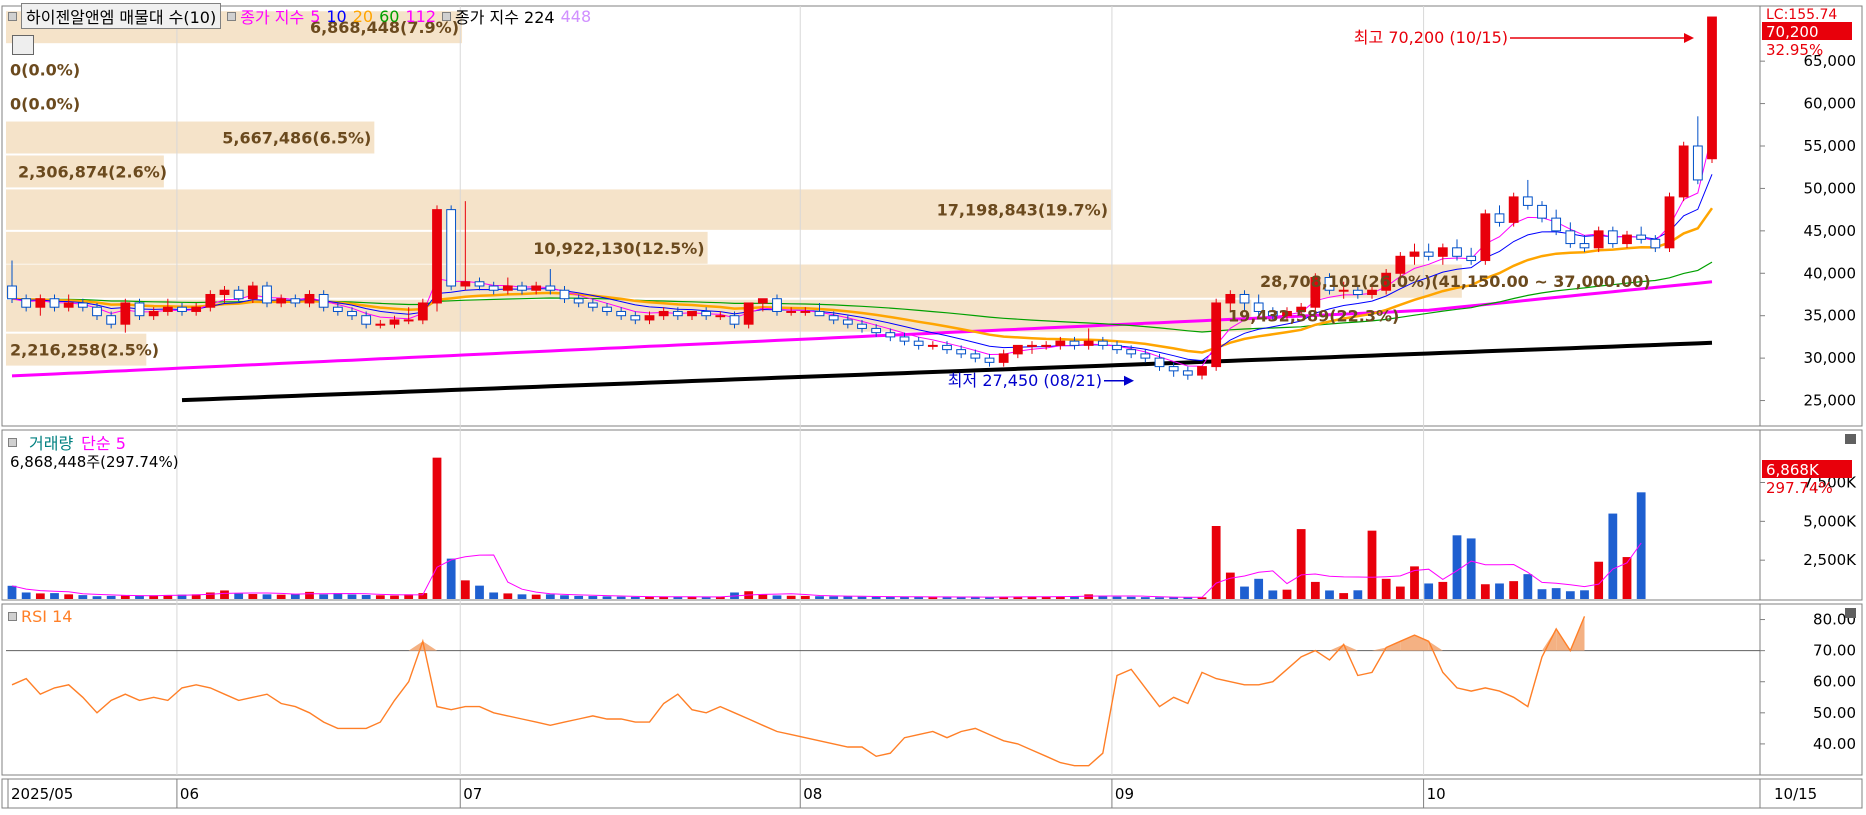 Image resolution: width=1866 pixels, height=815 pixels. Describe the element at coordinates (1834, 651) in the screenshot. I see `rsi-tick-label: 70.00` at that location.